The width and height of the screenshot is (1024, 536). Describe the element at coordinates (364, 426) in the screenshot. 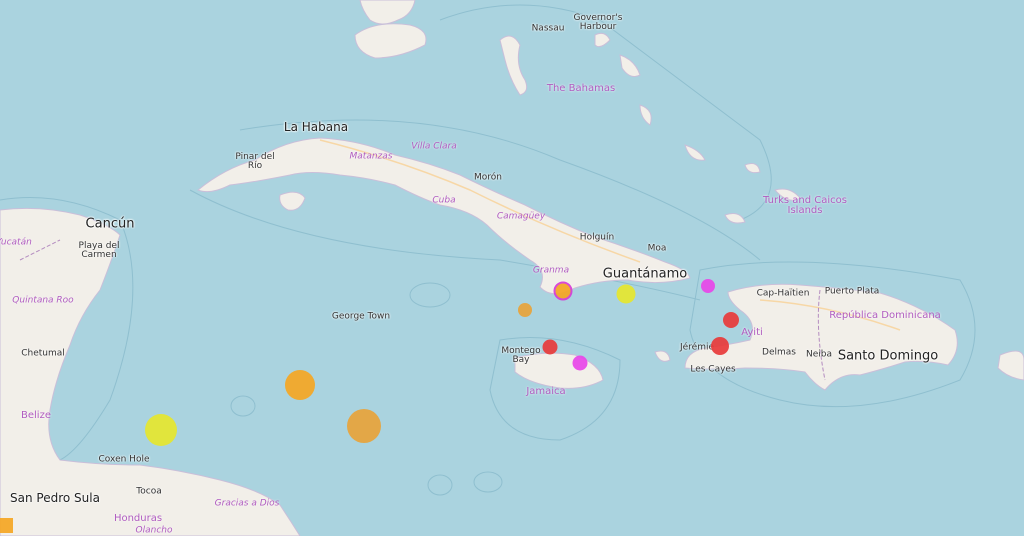

I see `marker-cayman-south` at that location.